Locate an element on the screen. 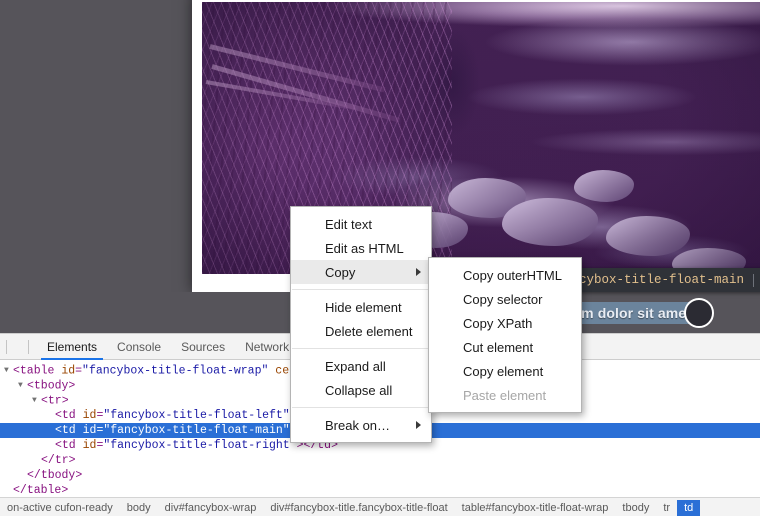 Image resolution: width=760 pixels, height=516 pixels. menu-item-expand-all: Expand all is located at coordinates (361, 366).